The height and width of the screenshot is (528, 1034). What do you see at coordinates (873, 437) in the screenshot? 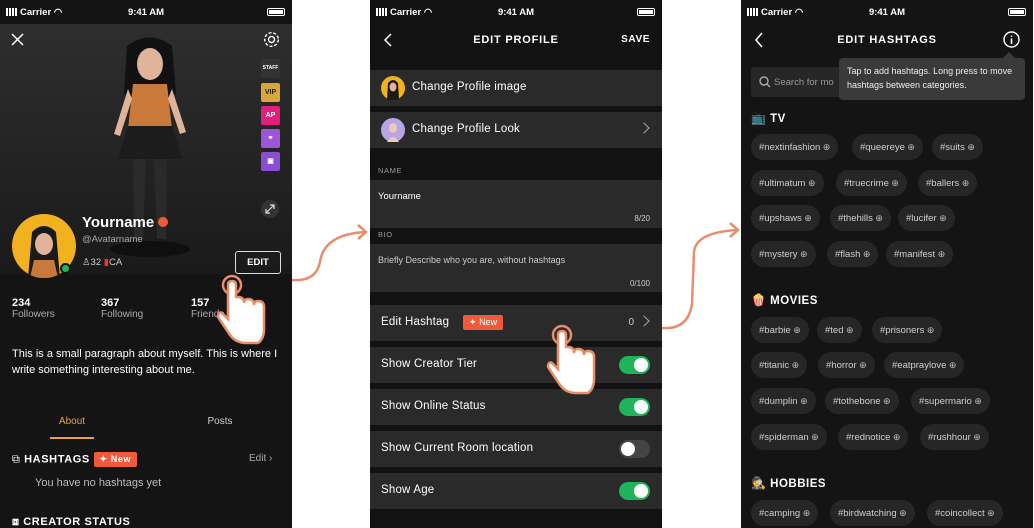
I see `hashtag-chip: #rednotice` at bounding box center [873, 437].